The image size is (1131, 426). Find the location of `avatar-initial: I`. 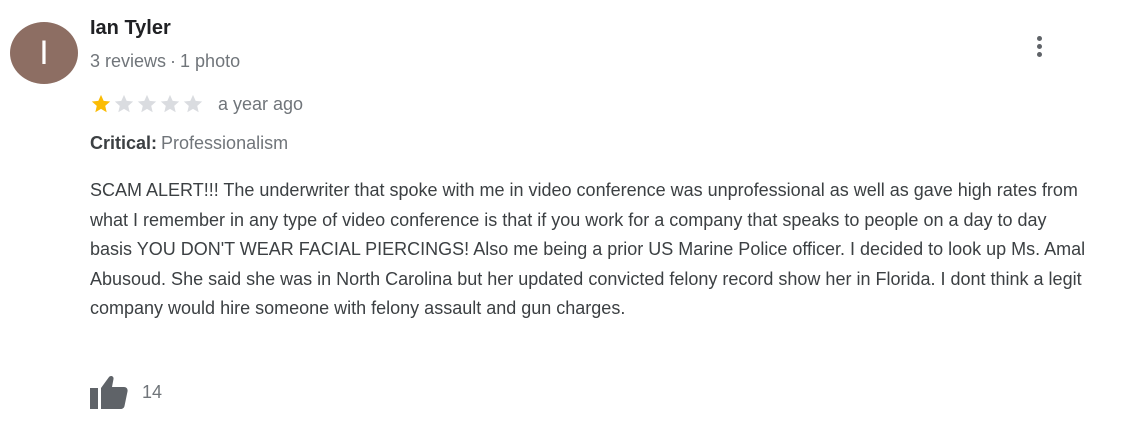

avatar-initial: I is located at coordinates (44, 53).